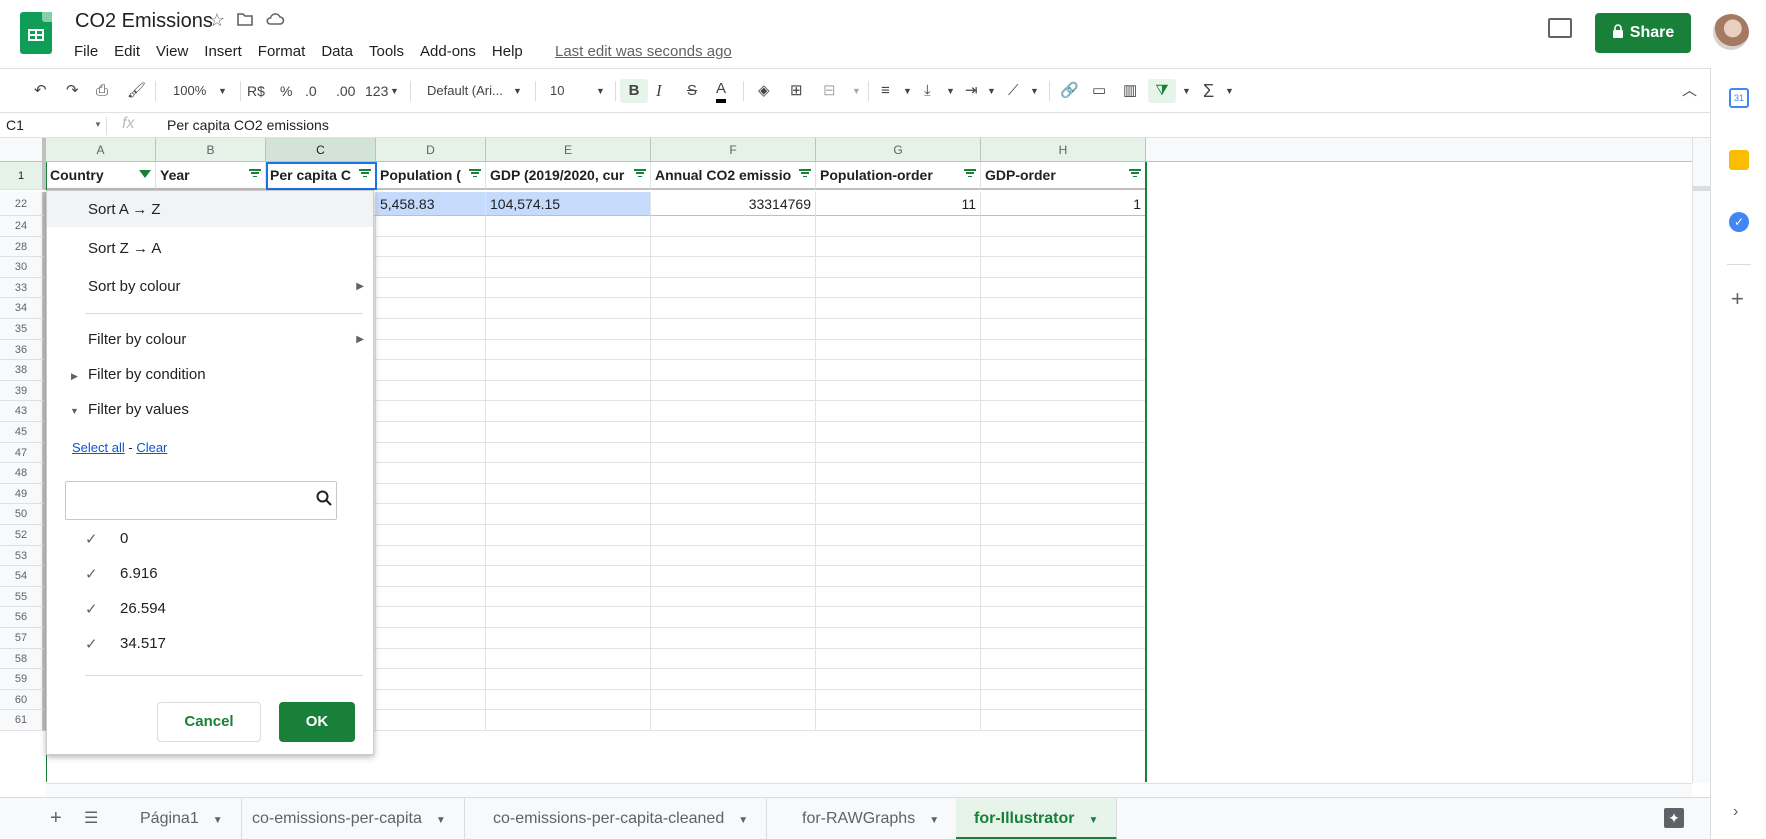 The height and width of the screenshot is (839, 1766). Describe the element at coordinates (621, 818) in the screenshot. I see `sheet-tab: co-emissions-per-capita-cleaned ▼` at that location.